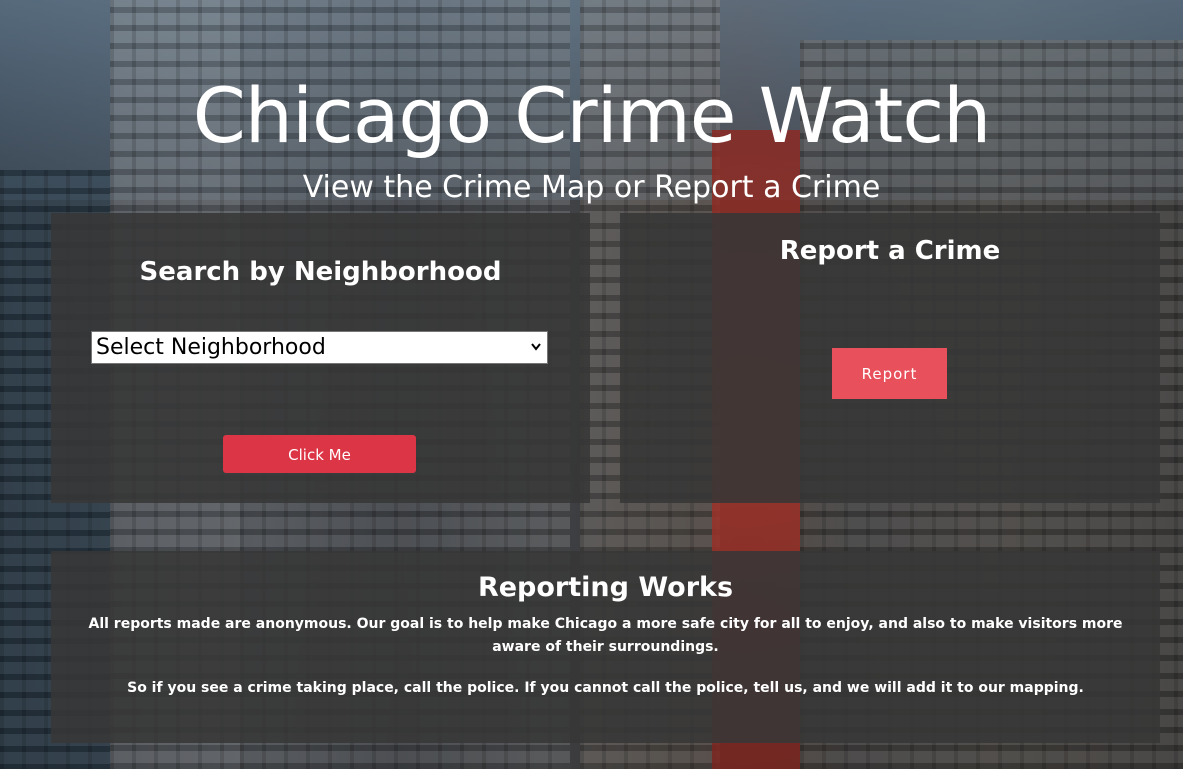 The height and width of the screenshot is (769, 1183). Describe the element at coordinates (890, 251) in the screenshot. I see `report-panel-heading: Report a Crime` at that location.